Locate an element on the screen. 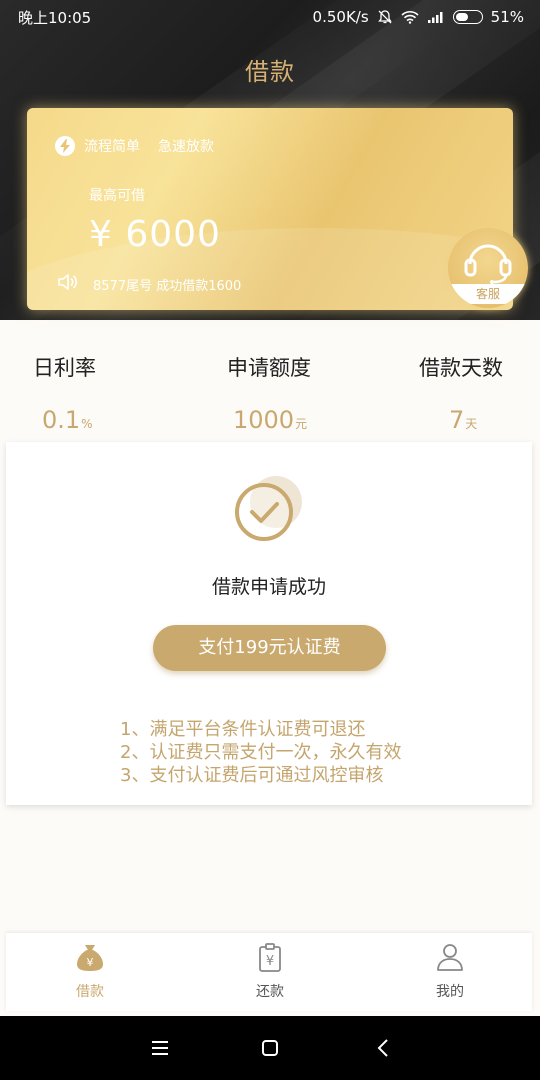 The height and width of the screenshot is (1080, 540). tag-fast-loan: 急速放款 is located at coordinates (186, 147).